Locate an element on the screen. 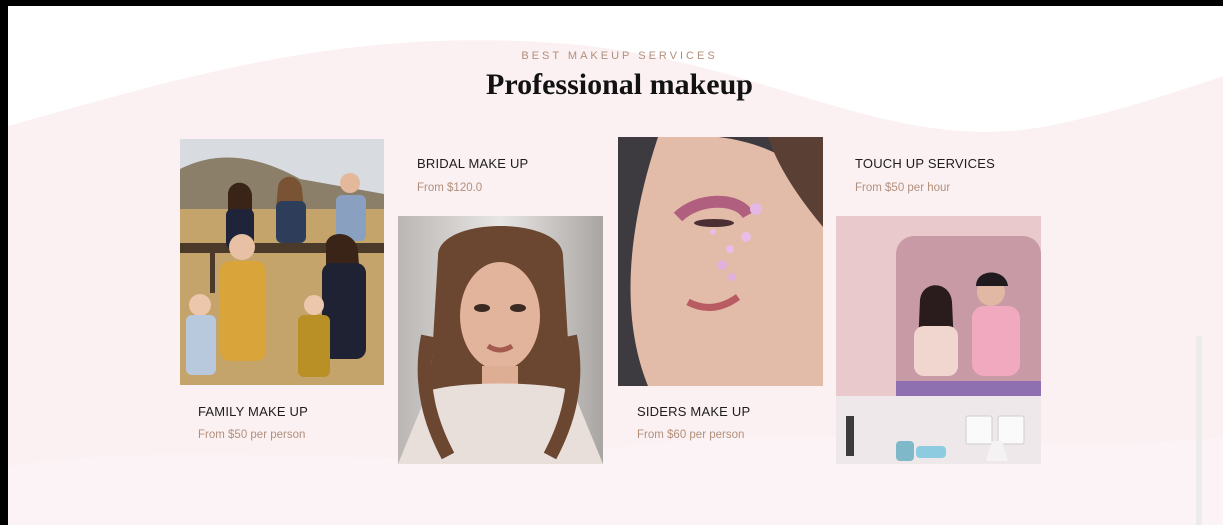  service-price-family: From $50 per person is located at coordinates (252, 435).